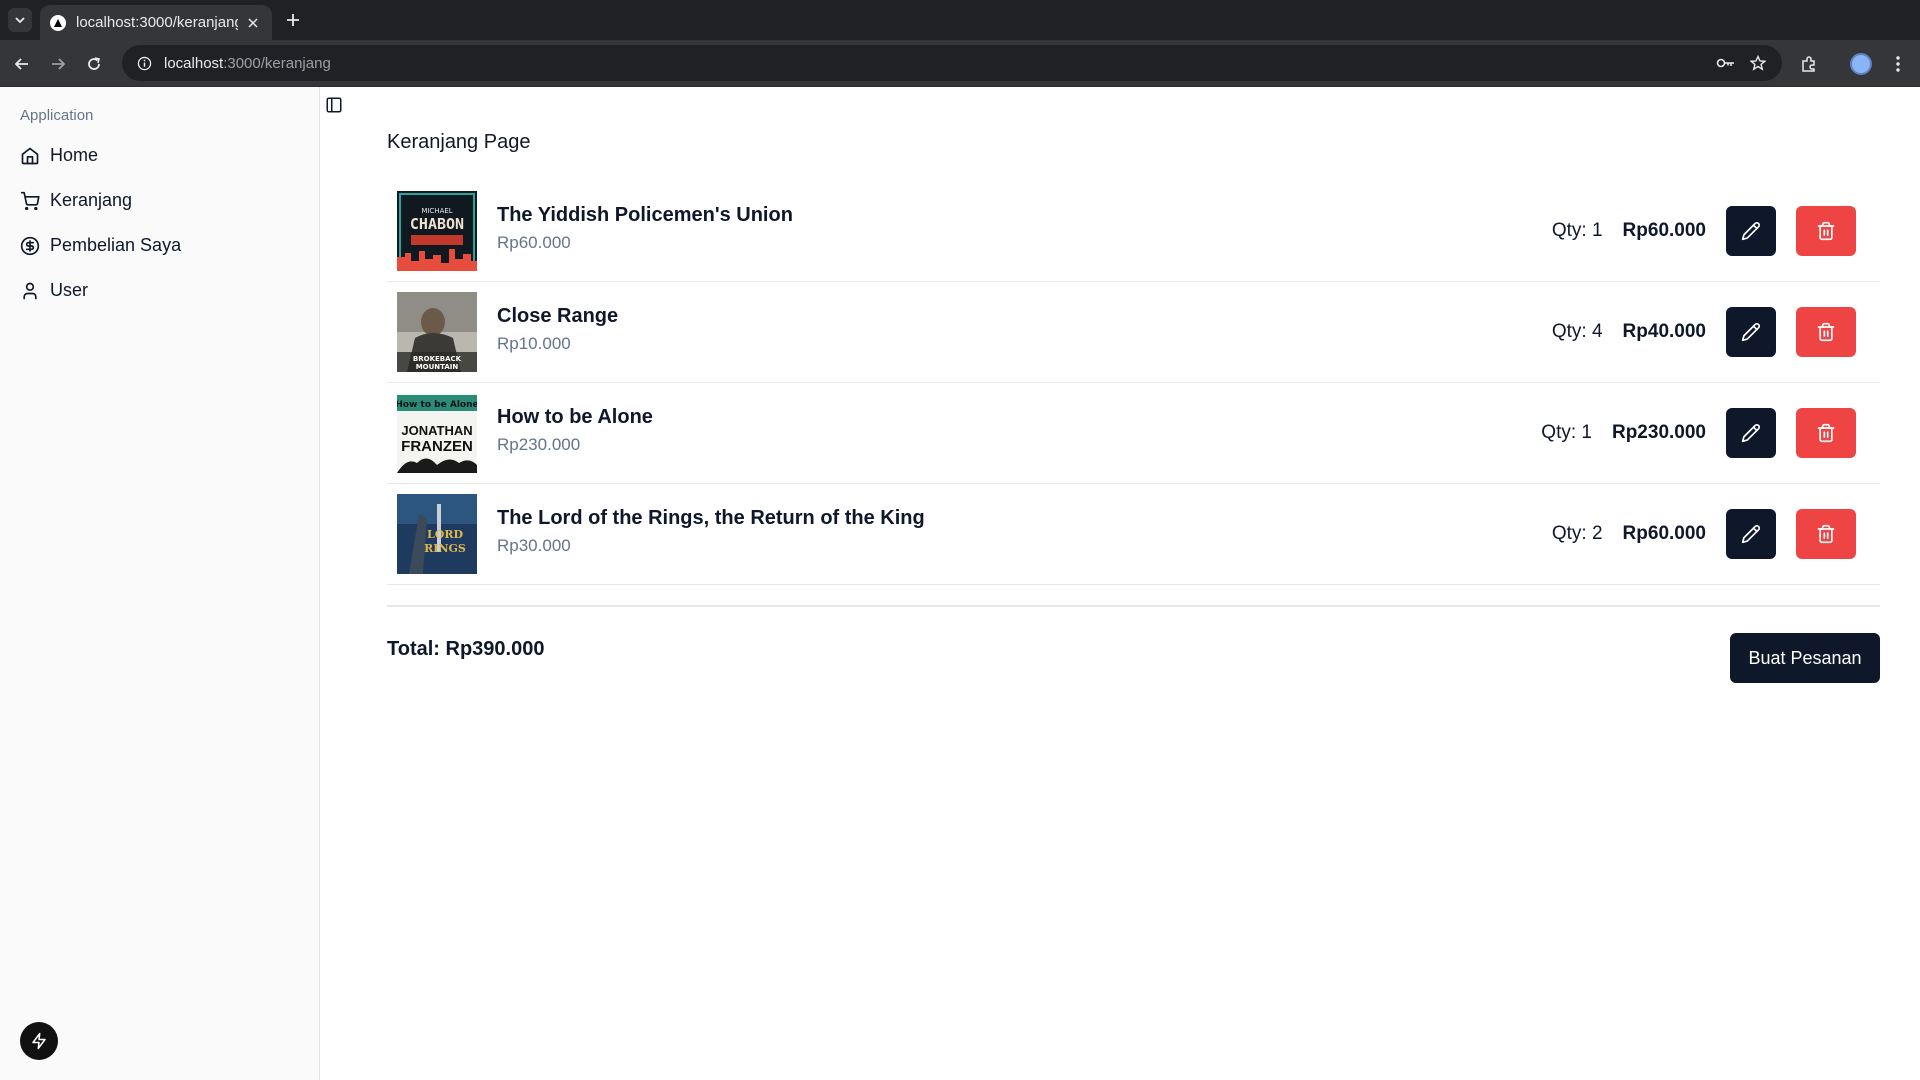  I want to click on cover-text: How to be Alone, so click(437, 405).